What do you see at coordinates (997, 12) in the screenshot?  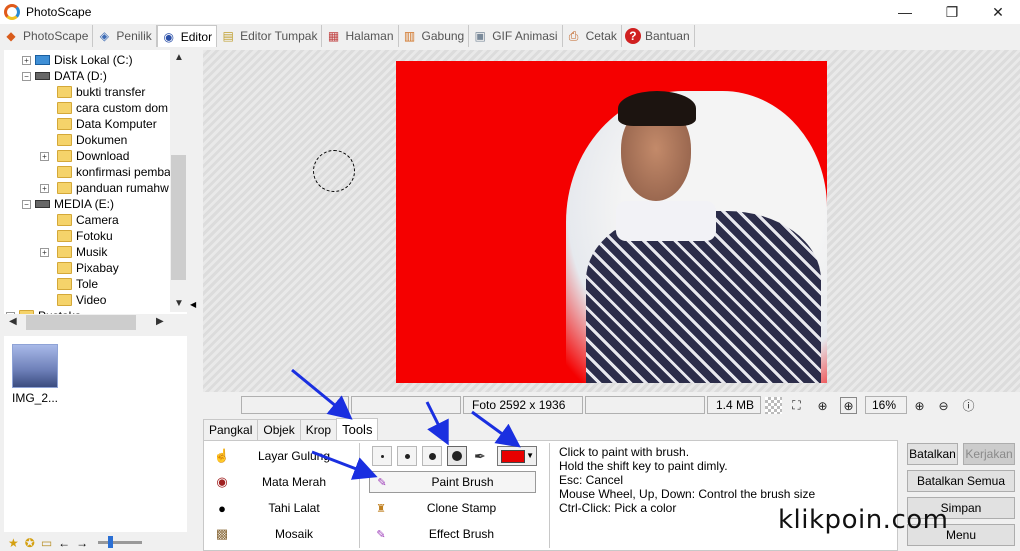 I see `close-button: ✕` at bounding box center [997, 12].